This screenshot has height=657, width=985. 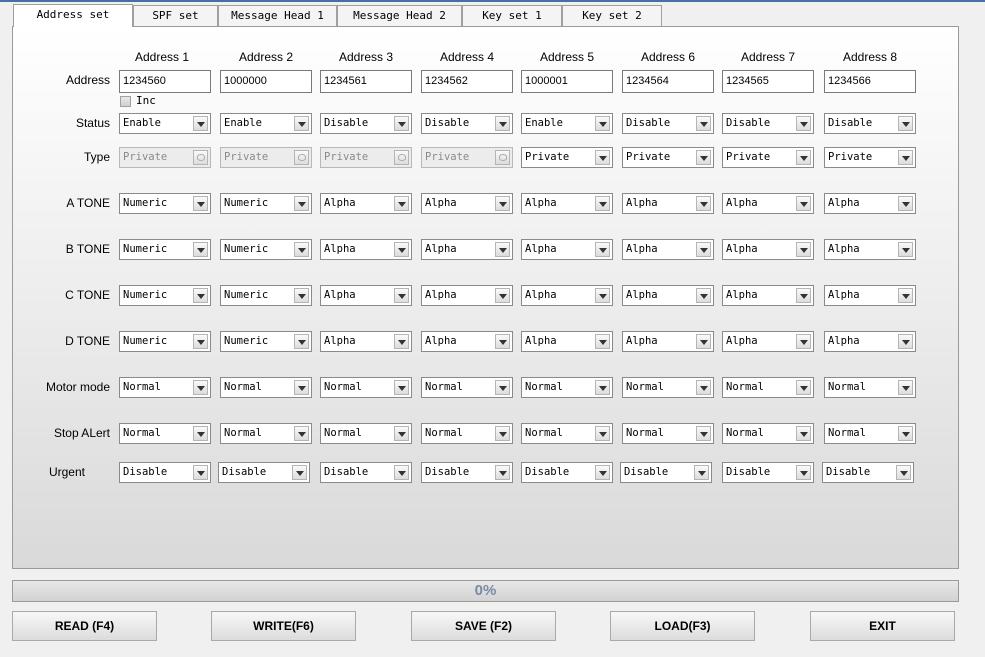 I want to click on motor-mode-select-4: Normal, so click(x=467, y=387).